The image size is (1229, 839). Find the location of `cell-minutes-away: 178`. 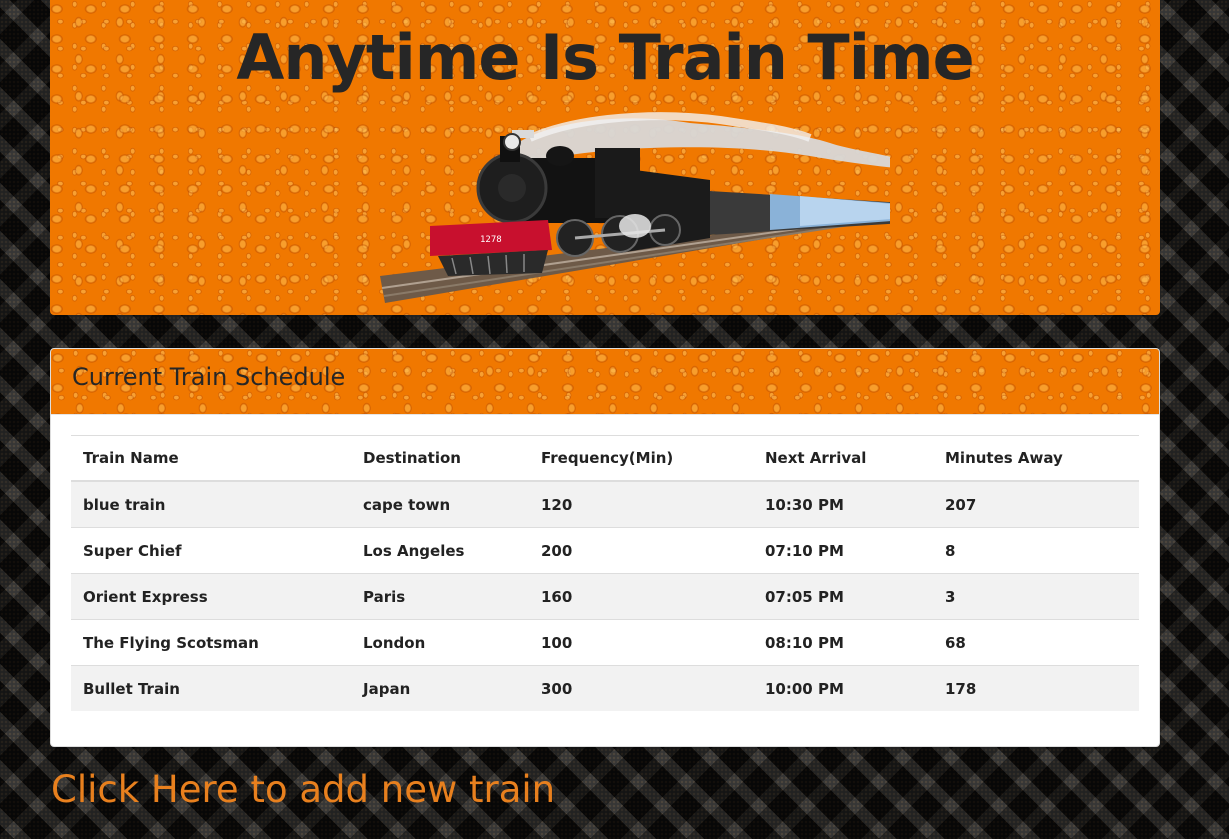

cell-minutes-away: 178 is located at coordinates (1036, 688).